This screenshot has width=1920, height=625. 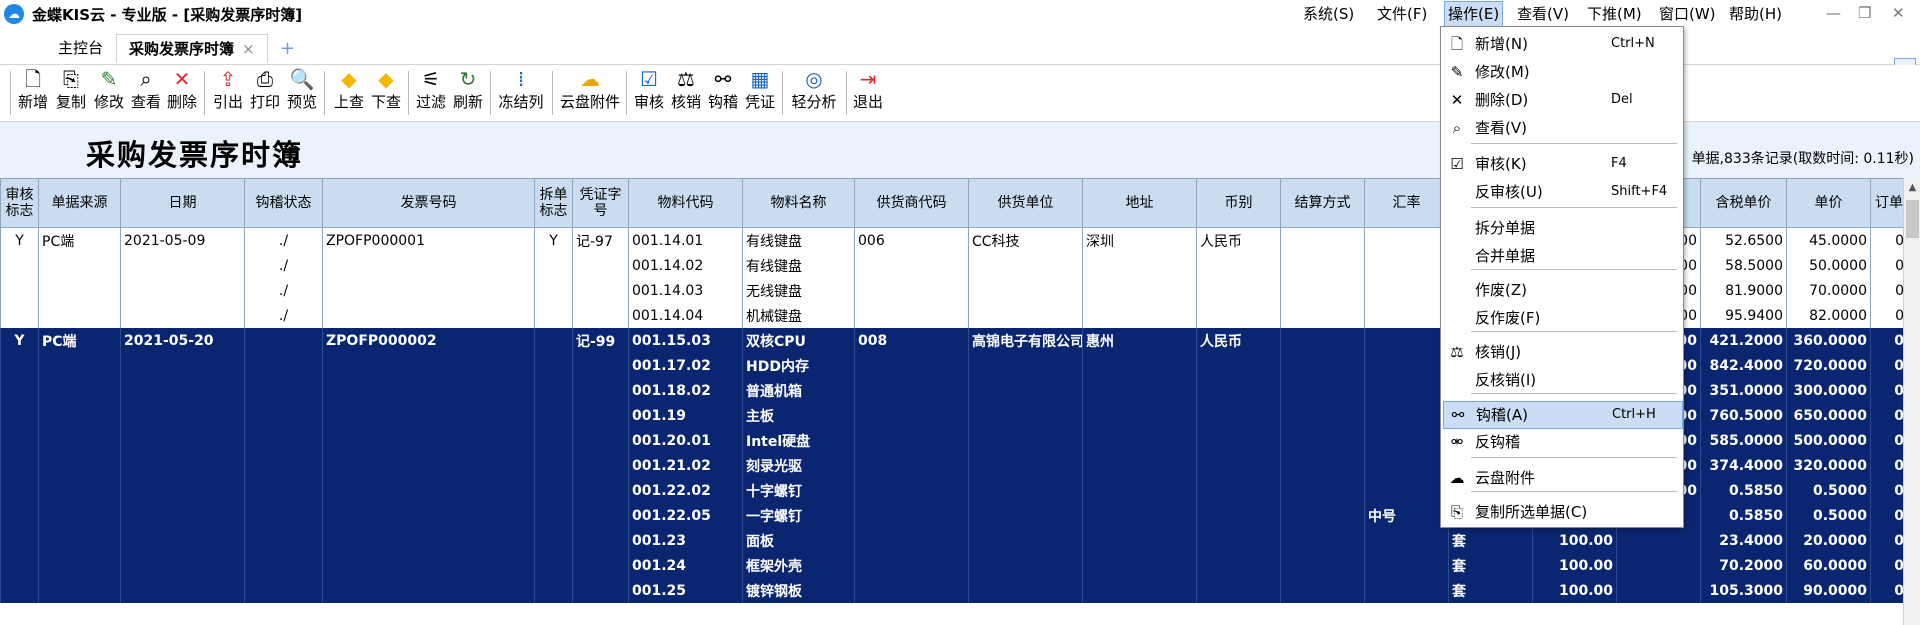 What do you see at coordinates (1025, 340) in the screenshot?
I see `table-cell: 高锦电子有限公司` at bounding box center [1025, 340].